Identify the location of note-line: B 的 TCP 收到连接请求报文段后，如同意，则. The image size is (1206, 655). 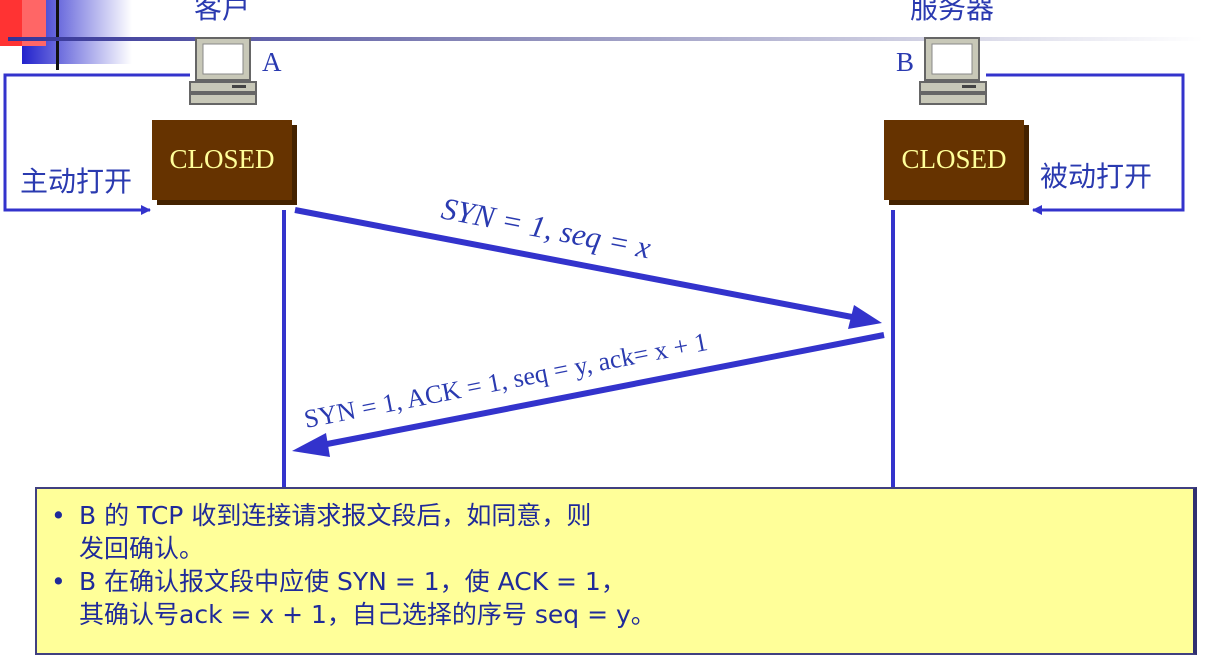
(335, 515).